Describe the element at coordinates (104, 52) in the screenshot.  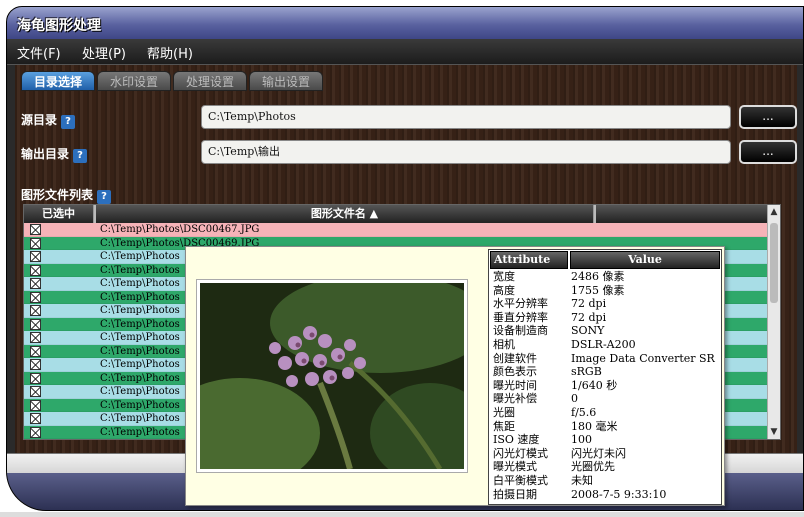
I see `menu-process: 处理(P)` at that location.